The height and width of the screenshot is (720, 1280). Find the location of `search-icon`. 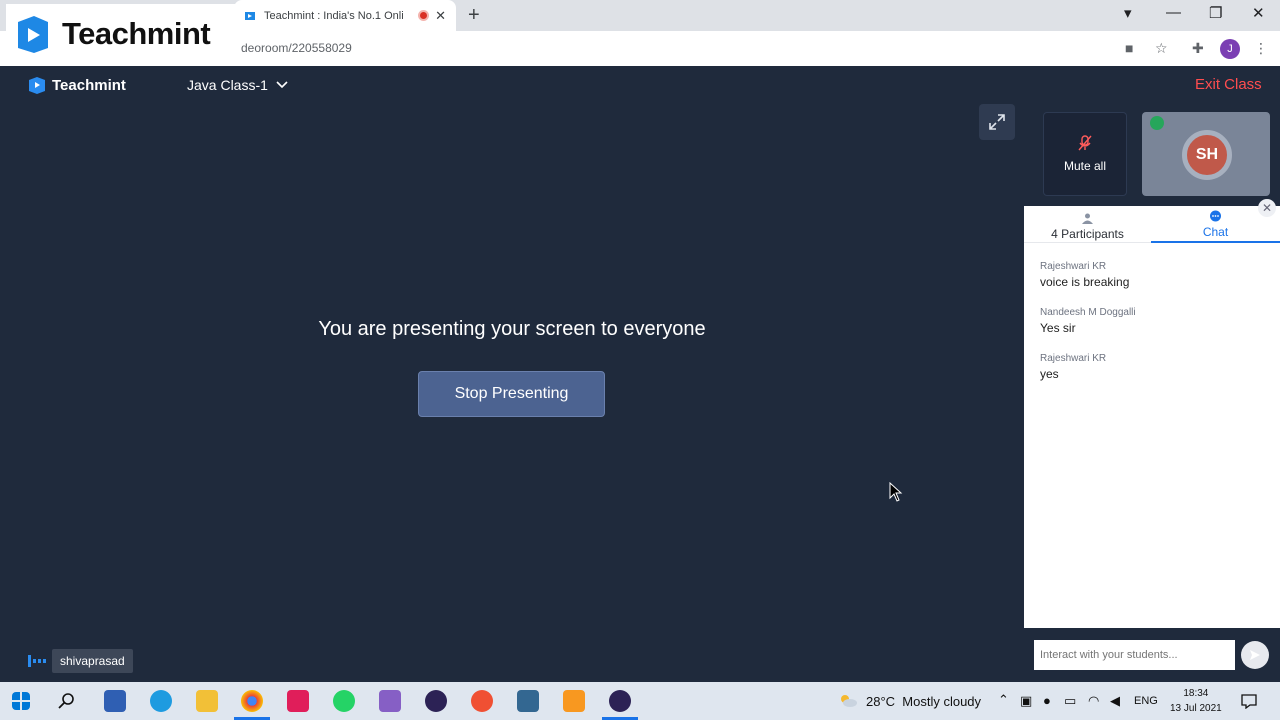

search-icon is located at coordinates (67, 701).